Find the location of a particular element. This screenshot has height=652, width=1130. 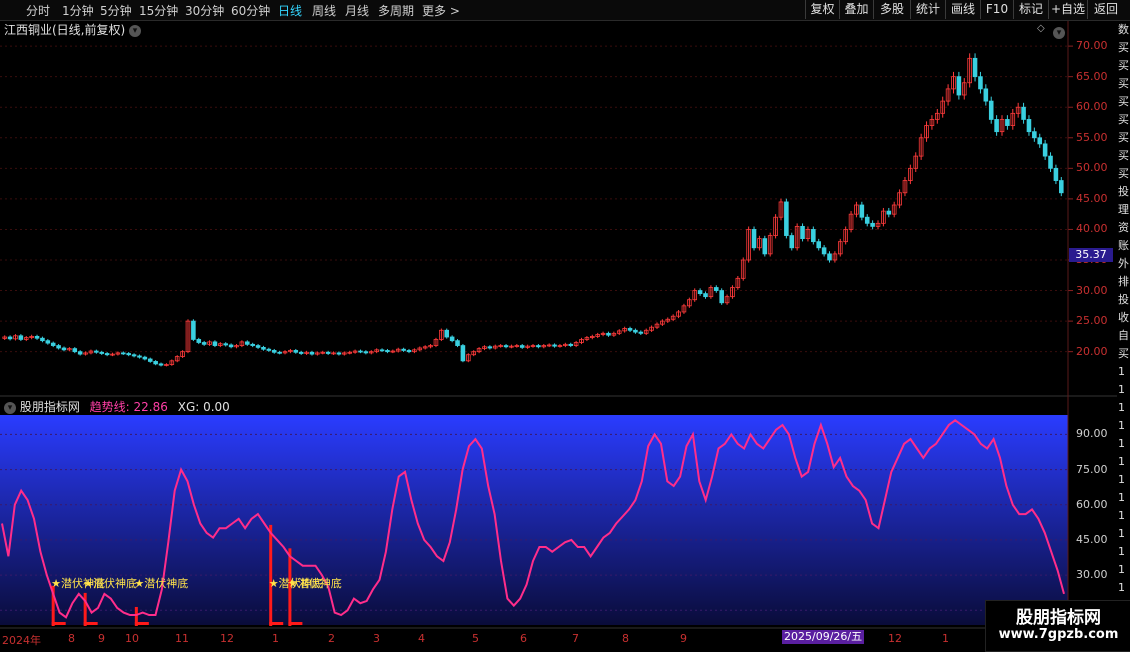

f10-button: F10 is located at coordinates (996, 9).